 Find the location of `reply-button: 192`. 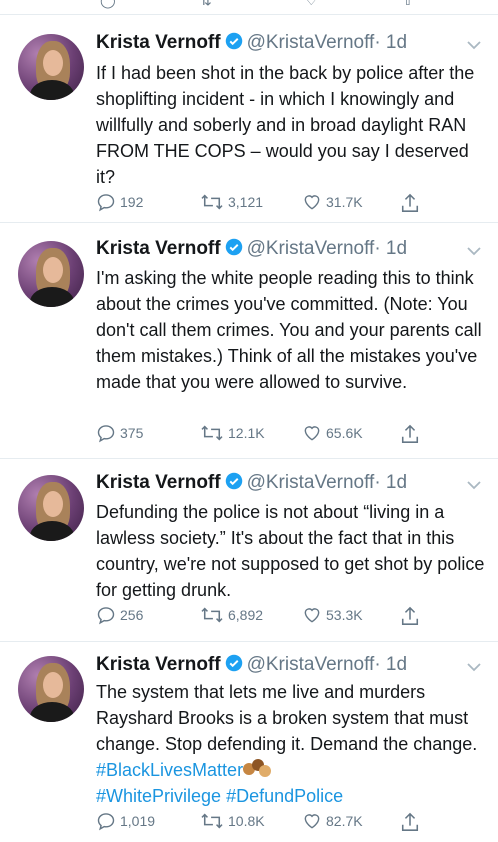

reply-button: 192 is located at coordinates (119, 202).